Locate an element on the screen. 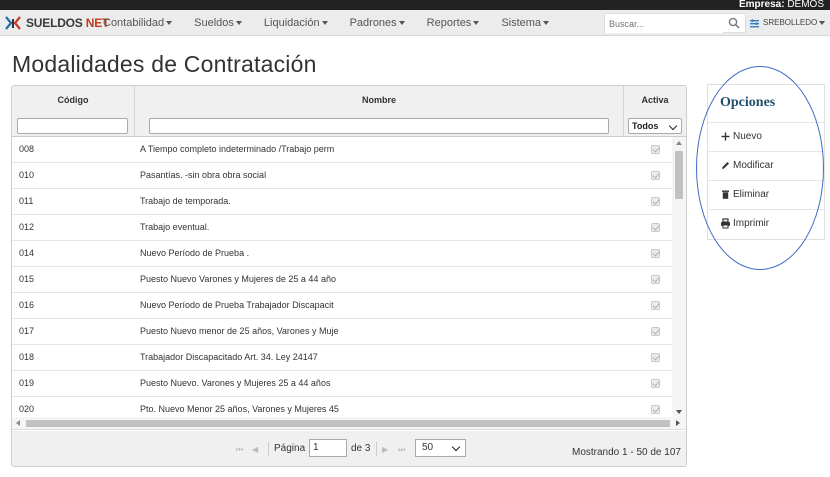  company-label: Empresa: is located at coordinates (761, 5).